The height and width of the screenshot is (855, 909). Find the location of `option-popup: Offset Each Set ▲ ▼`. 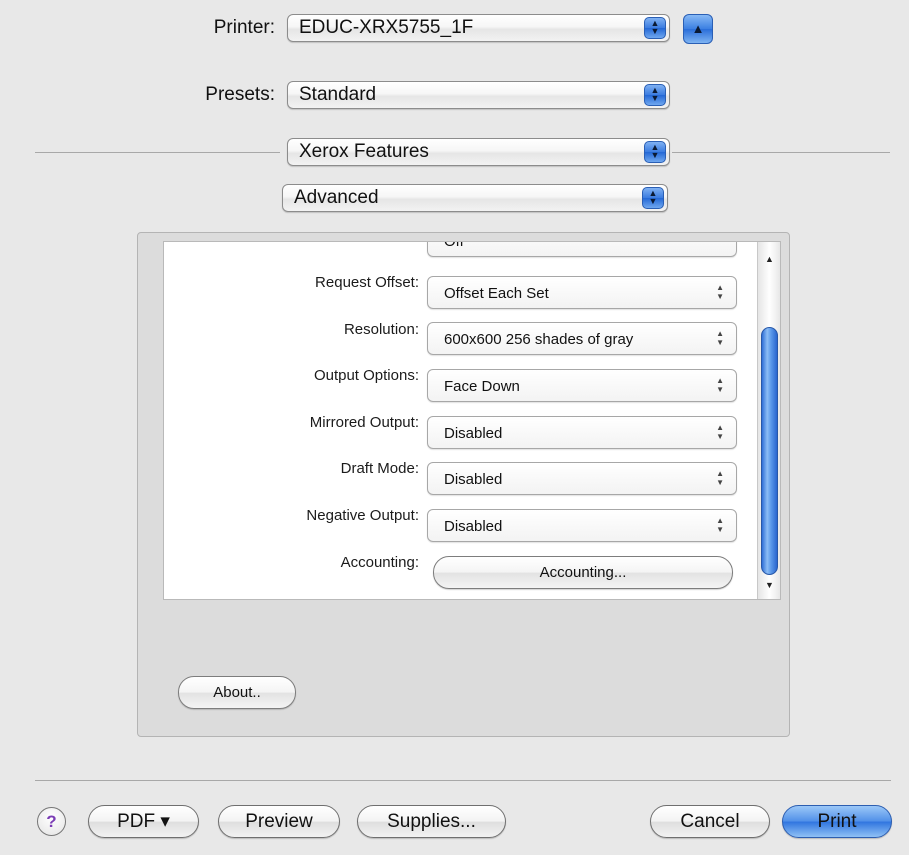

option-popup: Offset Each Set ▲ ▼ is located at coordinates (582, 292).